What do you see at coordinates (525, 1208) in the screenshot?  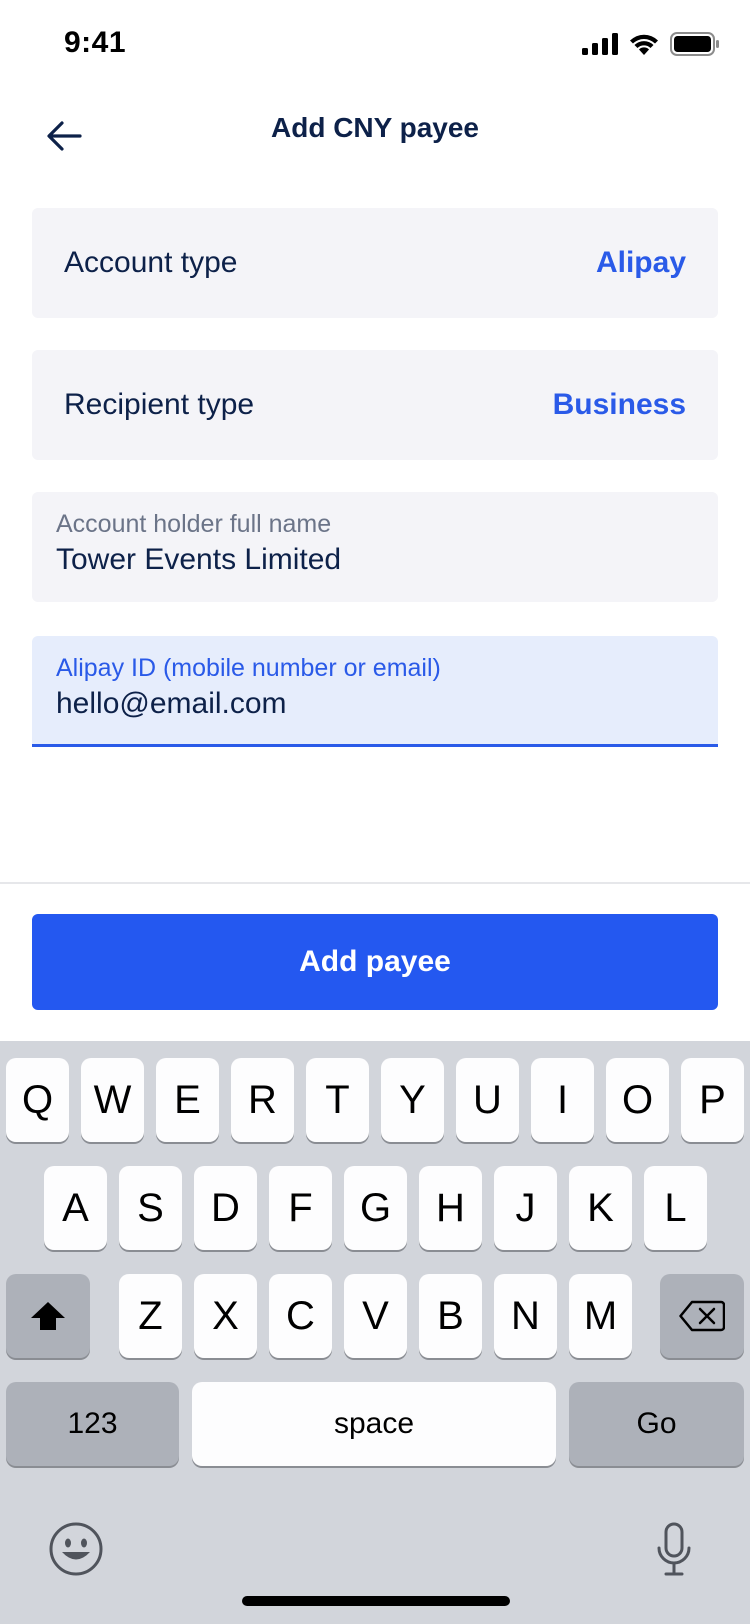 I see `key-j: J` at bounding box center [525, 1208].